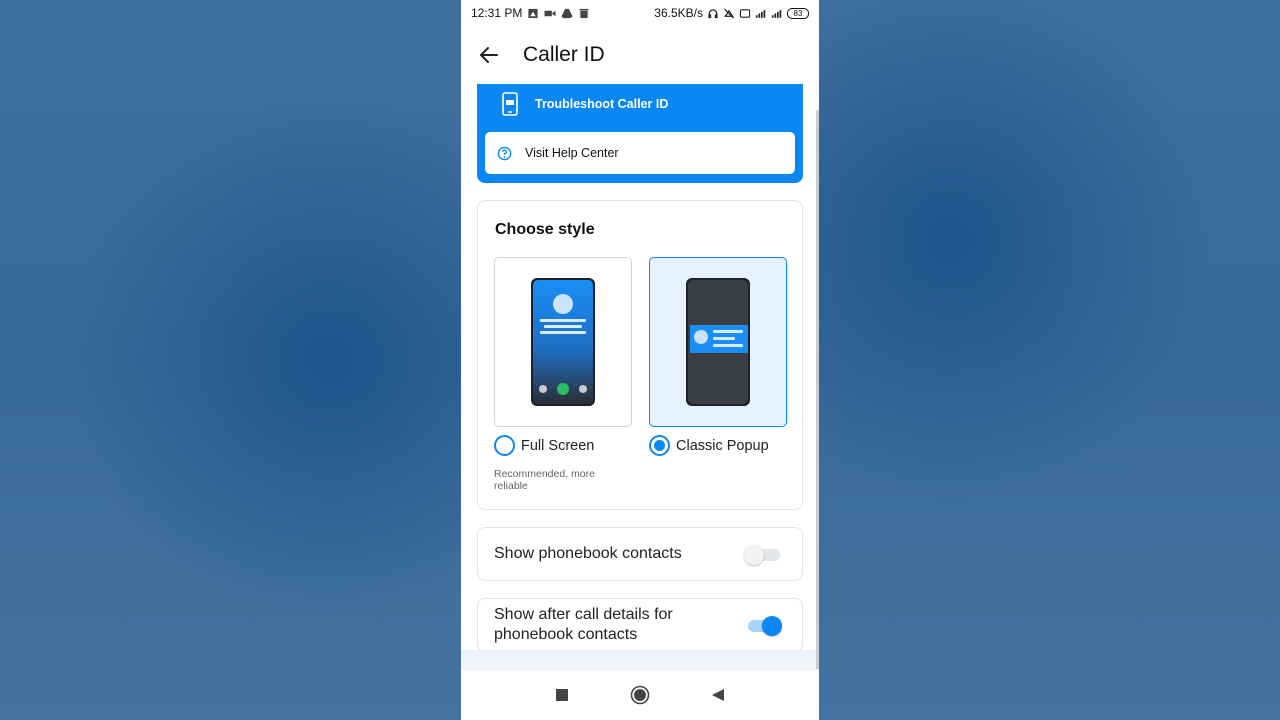 This screenshot has width=1280, height=720. I want to click on classic-popup-preview, so click(718, 342).